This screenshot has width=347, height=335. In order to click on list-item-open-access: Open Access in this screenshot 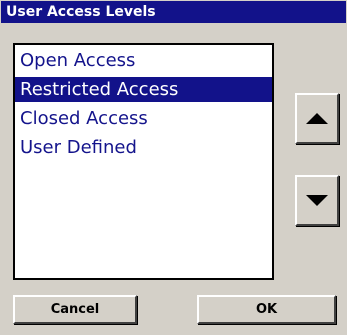, I will do `click(143, 60)`.